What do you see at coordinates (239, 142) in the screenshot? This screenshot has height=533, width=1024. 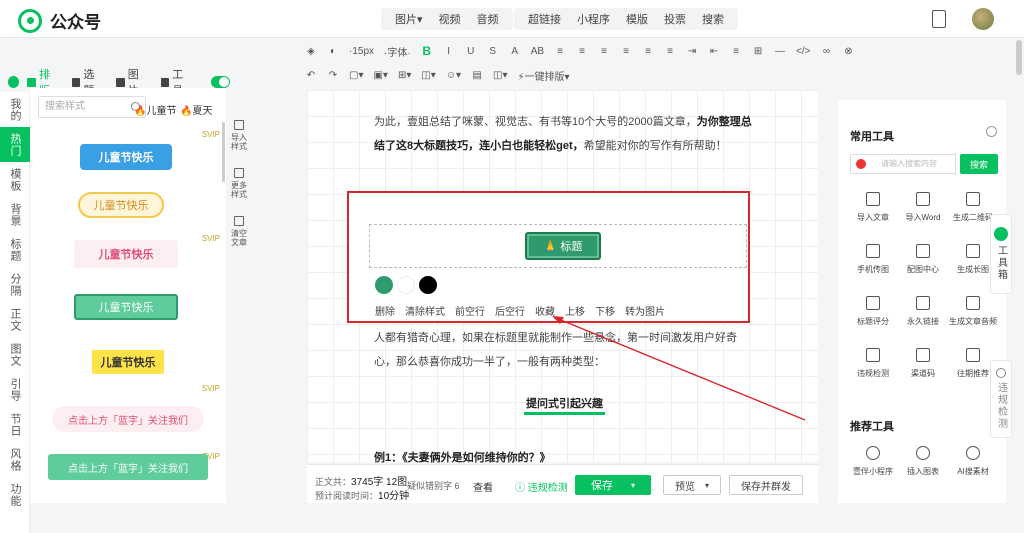 I see `import-style-button: 导入样式` at bounding box center [239, 142].